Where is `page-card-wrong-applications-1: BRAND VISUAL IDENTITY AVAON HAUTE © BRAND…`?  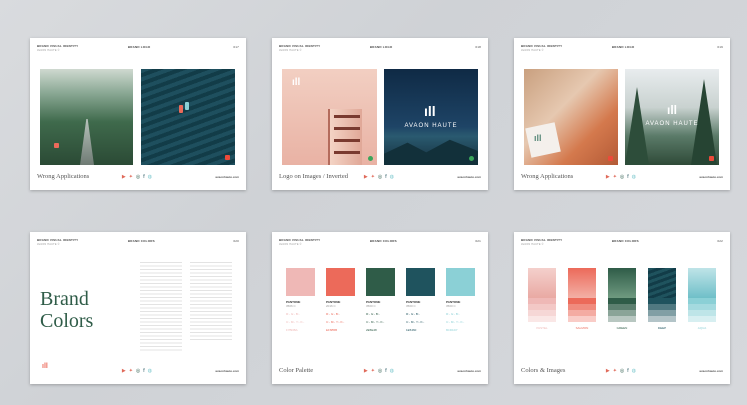 page-card-wrong-applications-1: BRAND VISUAL IDENTITY AVAON HAUTE © BRAND… is located at coordinates (138, 114).